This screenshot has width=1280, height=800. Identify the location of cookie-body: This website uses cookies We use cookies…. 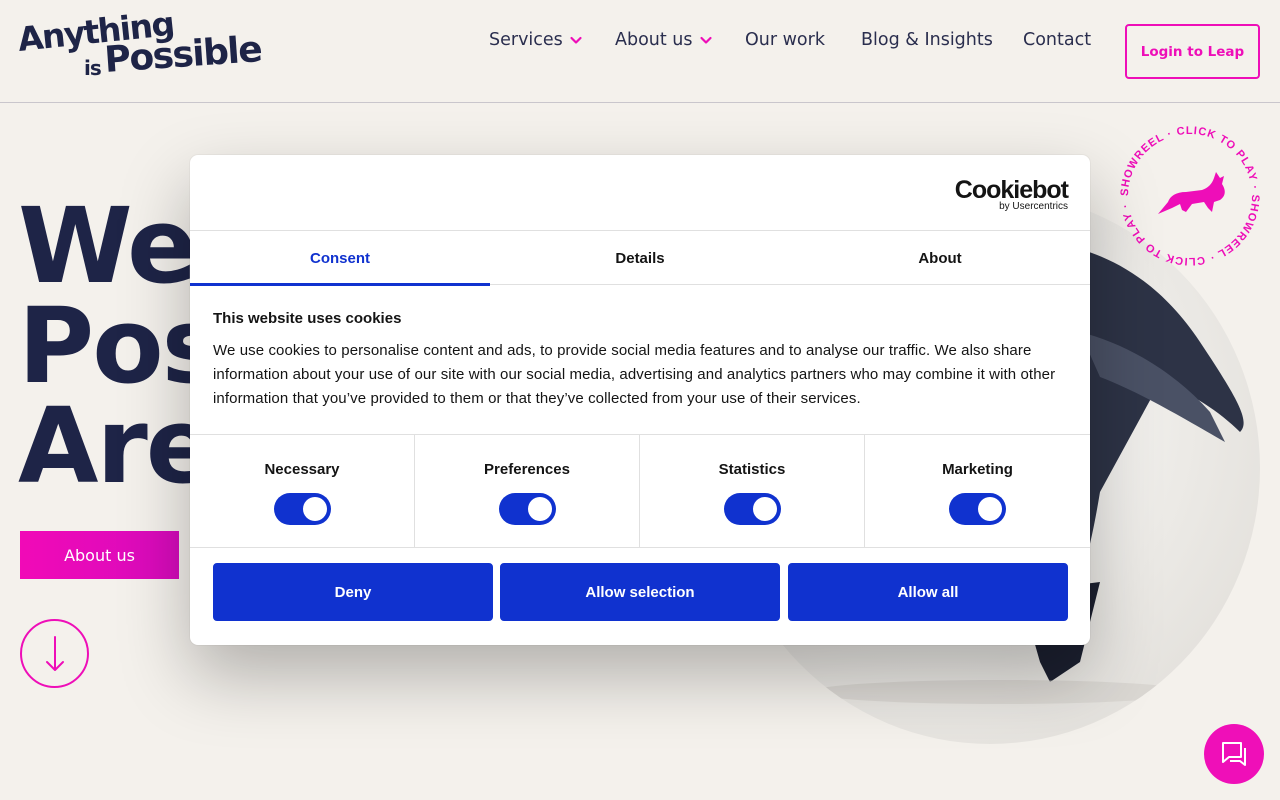
(643, 360).